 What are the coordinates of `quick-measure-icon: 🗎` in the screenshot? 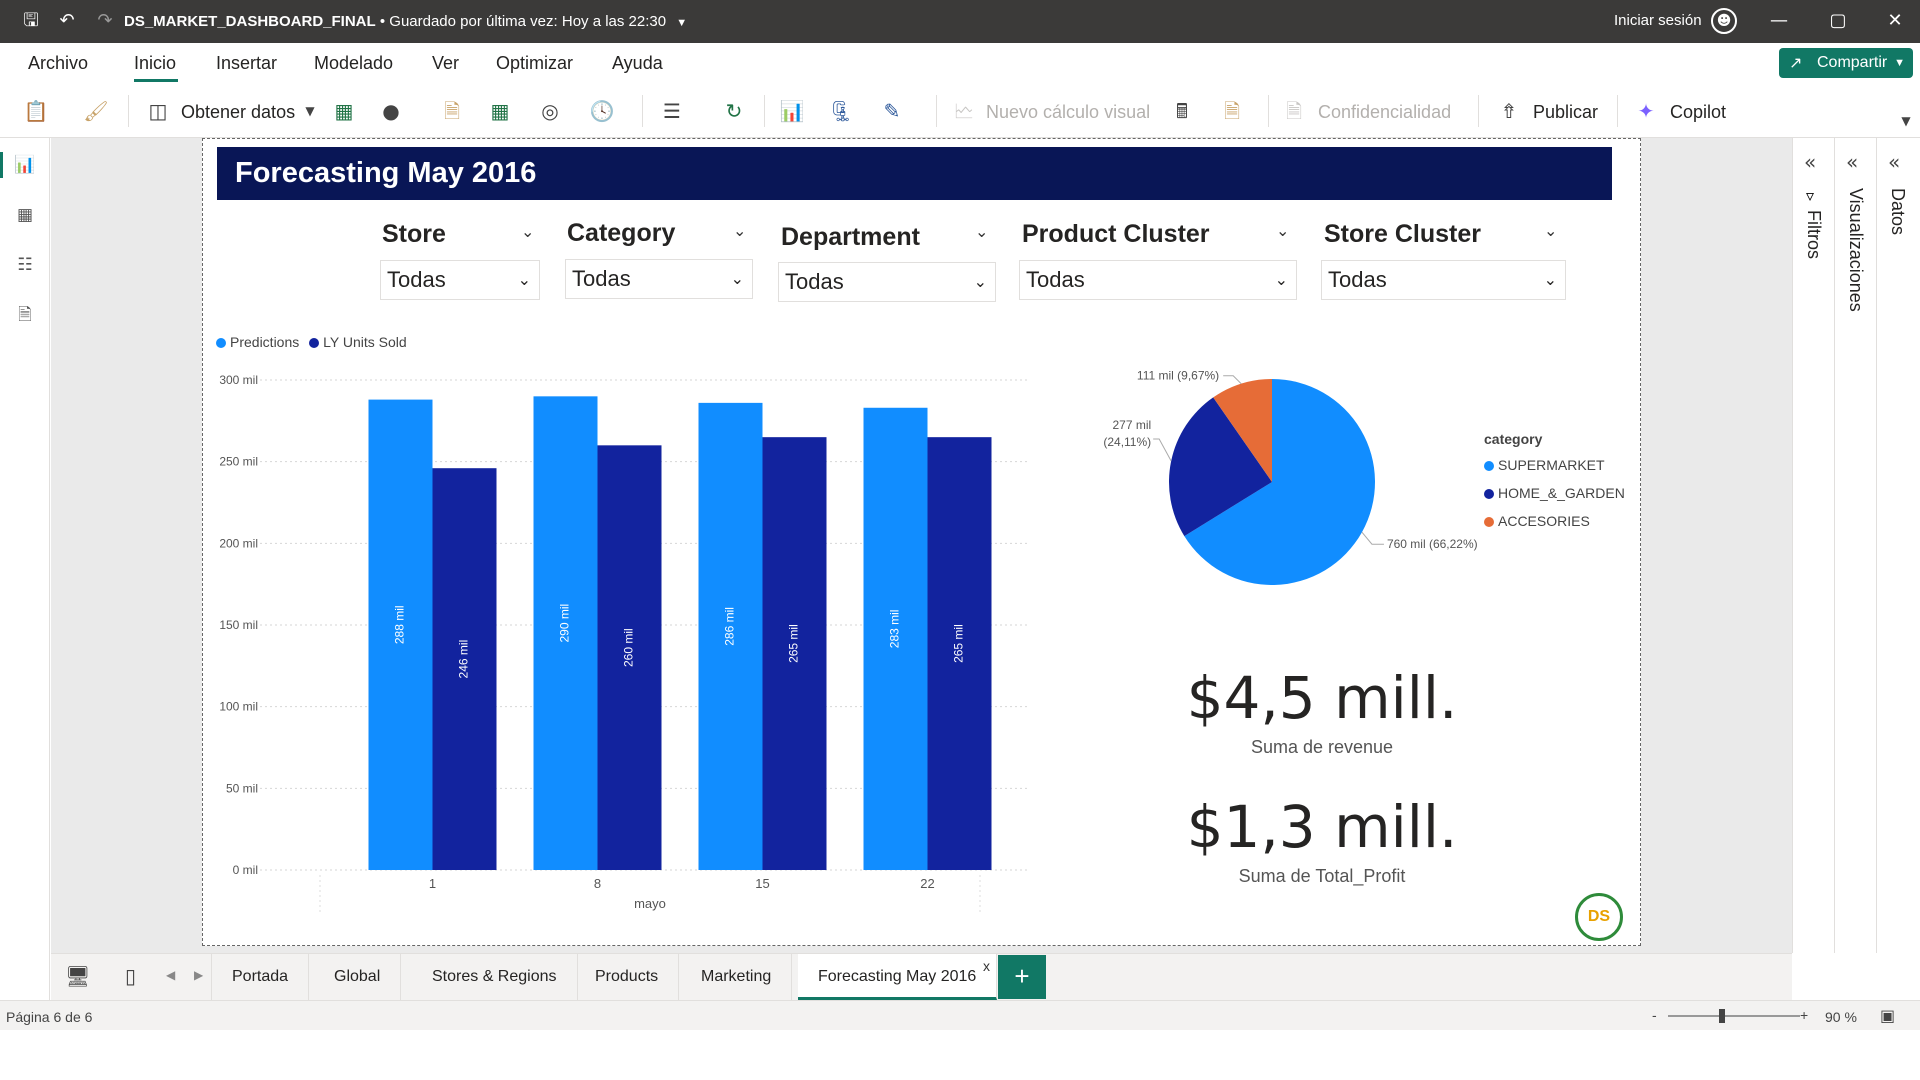 It's located at (1232, 111).